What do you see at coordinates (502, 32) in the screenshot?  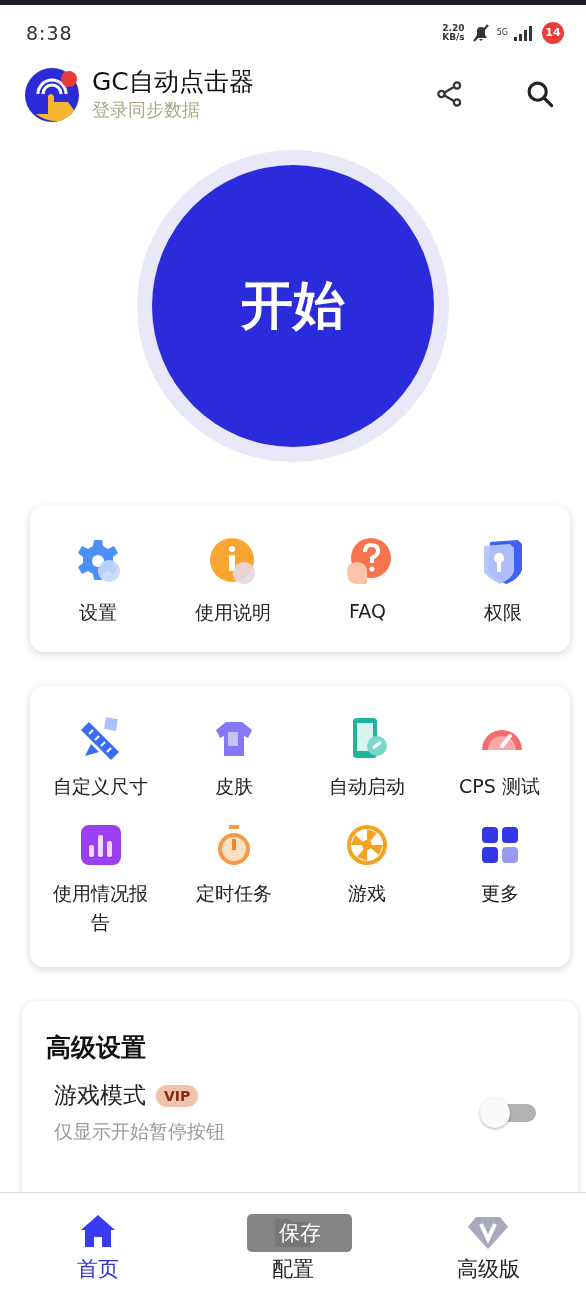 I see `network-type: 5G` at bounding box center [502, 32].